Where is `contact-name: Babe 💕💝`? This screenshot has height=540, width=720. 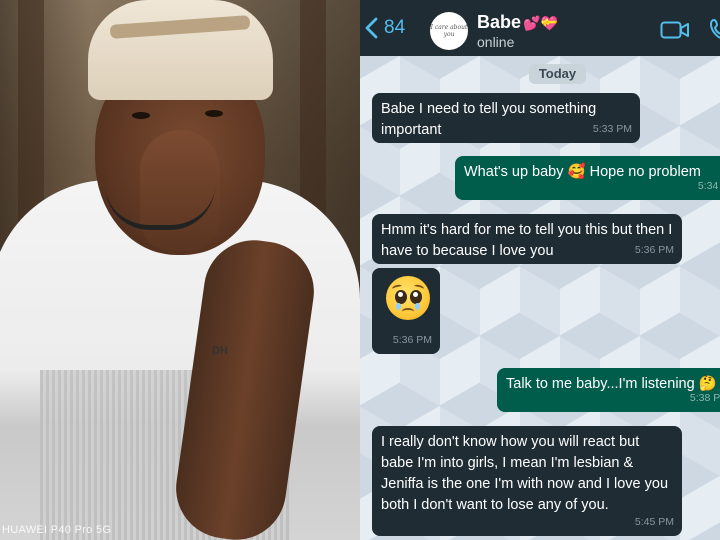 contact-name: Babe 💕💝 is located at coordinates (517, 22).